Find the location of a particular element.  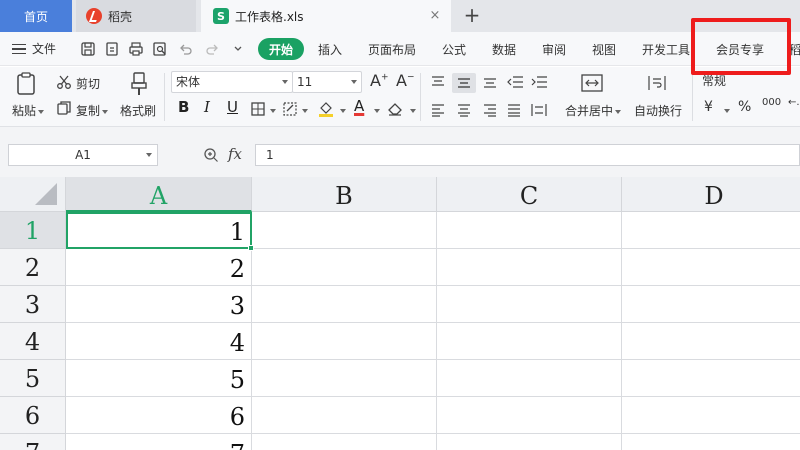

cell-b1 is located at coordinates (344, 230).